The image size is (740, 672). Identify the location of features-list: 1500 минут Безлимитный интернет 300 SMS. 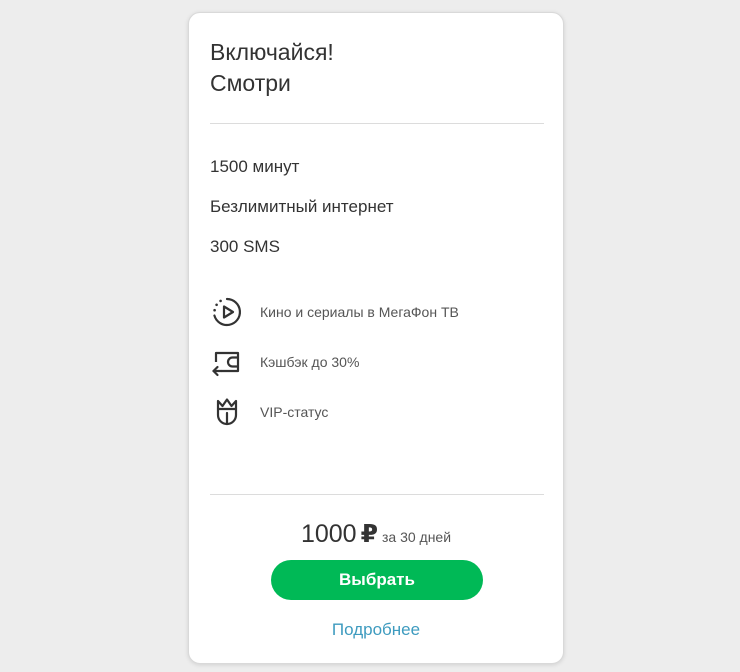
(302, 217).